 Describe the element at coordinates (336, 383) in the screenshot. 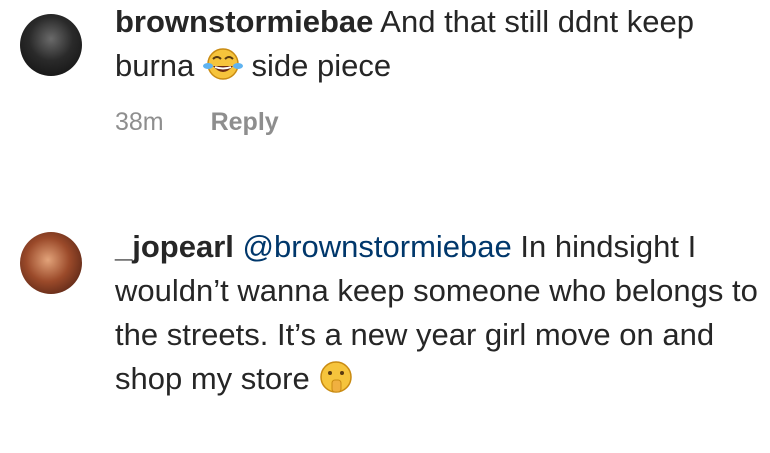

I see `shushing-face-emoji-icon` at that location.